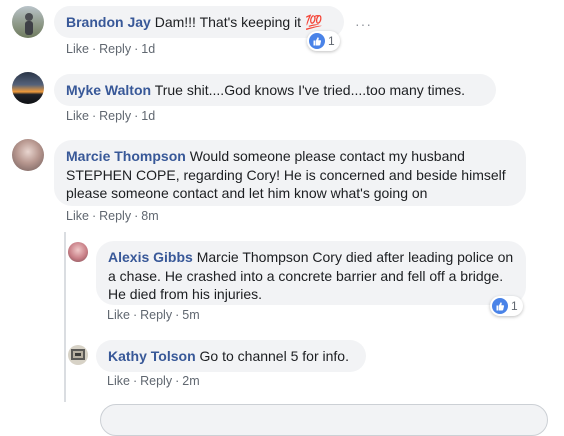 The height and width of the screenshot is (436, 564). What do you see at coordinates (152, 356) in the screenshot?
I see `commenter-name: Kathy Tolson` at bounding box center [152, 356].